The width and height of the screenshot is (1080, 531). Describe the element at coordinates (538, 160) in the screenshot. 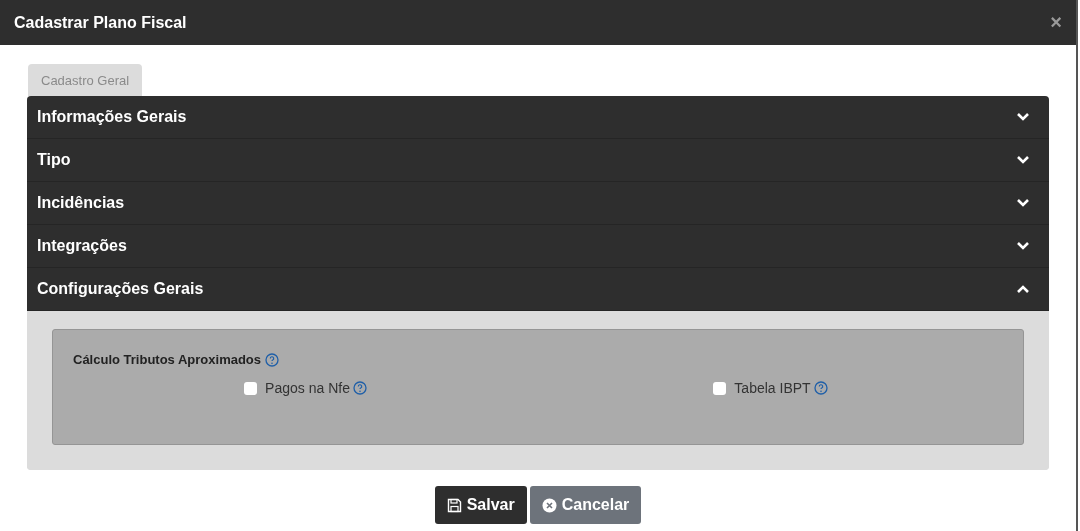

I see `accordion-header: Tipo` at that location.